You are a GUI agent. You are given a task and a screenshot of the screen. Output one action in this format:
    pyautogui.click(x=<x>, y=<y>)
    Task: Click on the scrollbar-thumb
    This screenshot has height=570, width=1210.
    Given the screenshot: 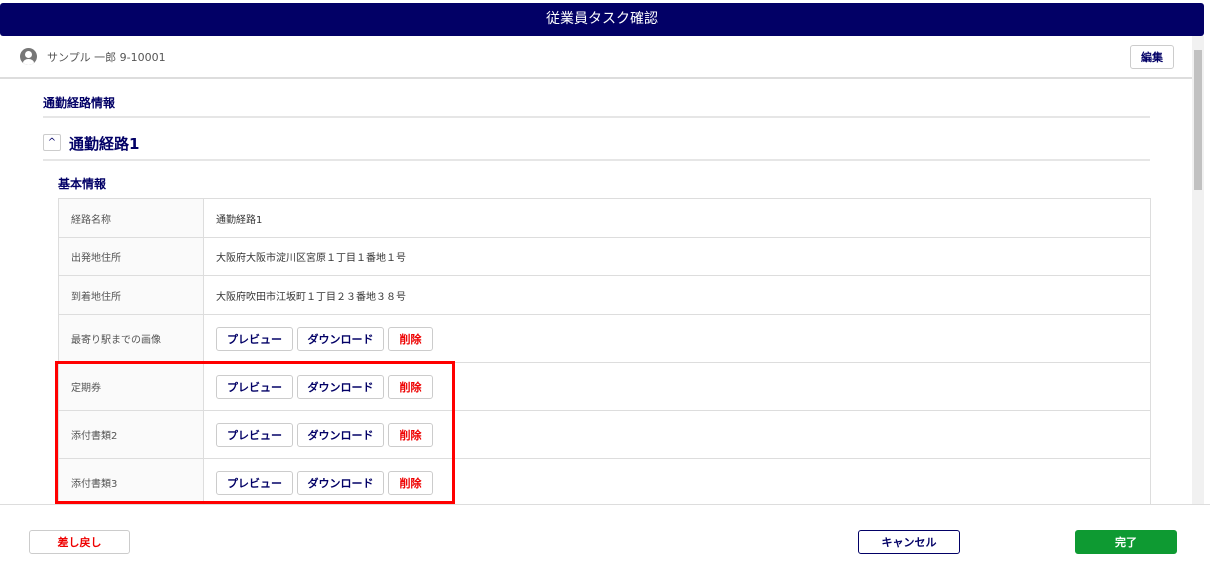 What is the action you would take?
    pyautogui.click(x=1198, y=120)
    